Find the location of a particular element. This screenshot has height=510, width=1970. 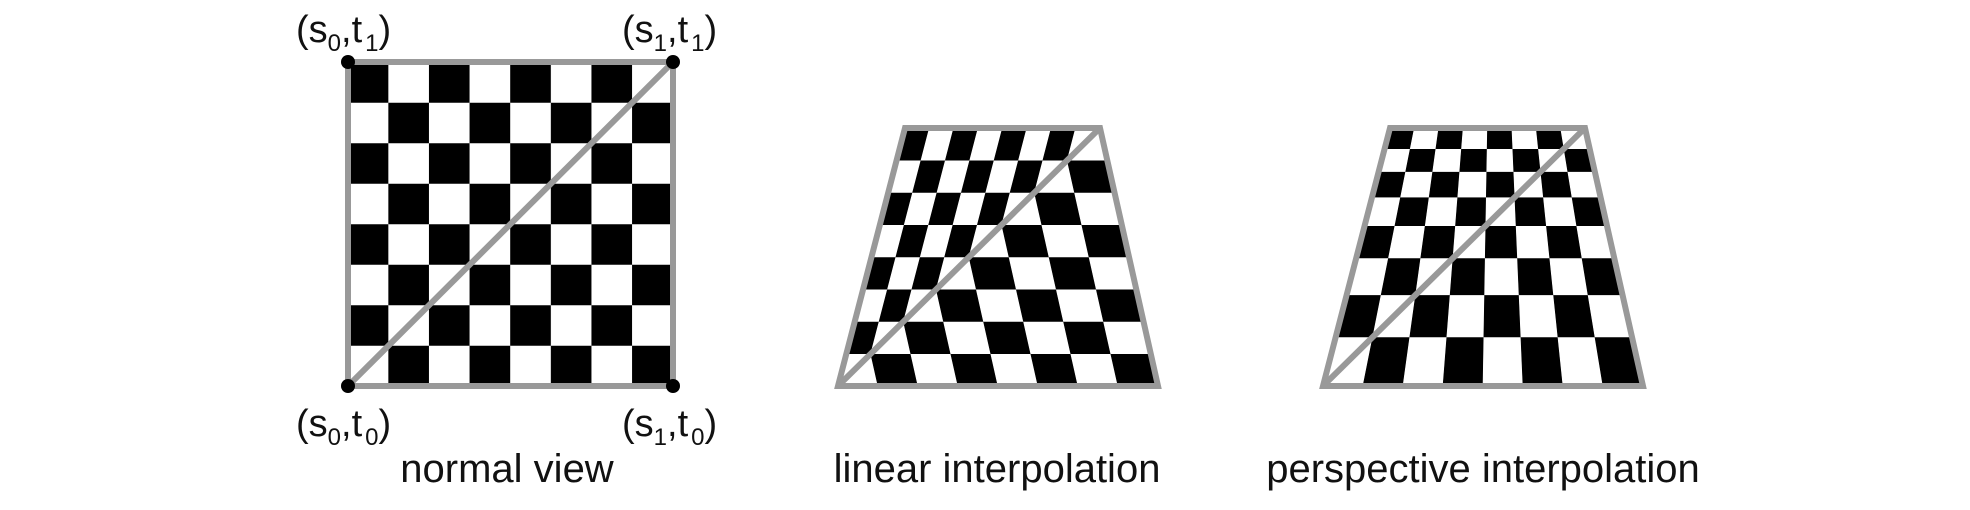

corner-label-bottom-left: (s0,t 0) is located at coordinates (343, 427).